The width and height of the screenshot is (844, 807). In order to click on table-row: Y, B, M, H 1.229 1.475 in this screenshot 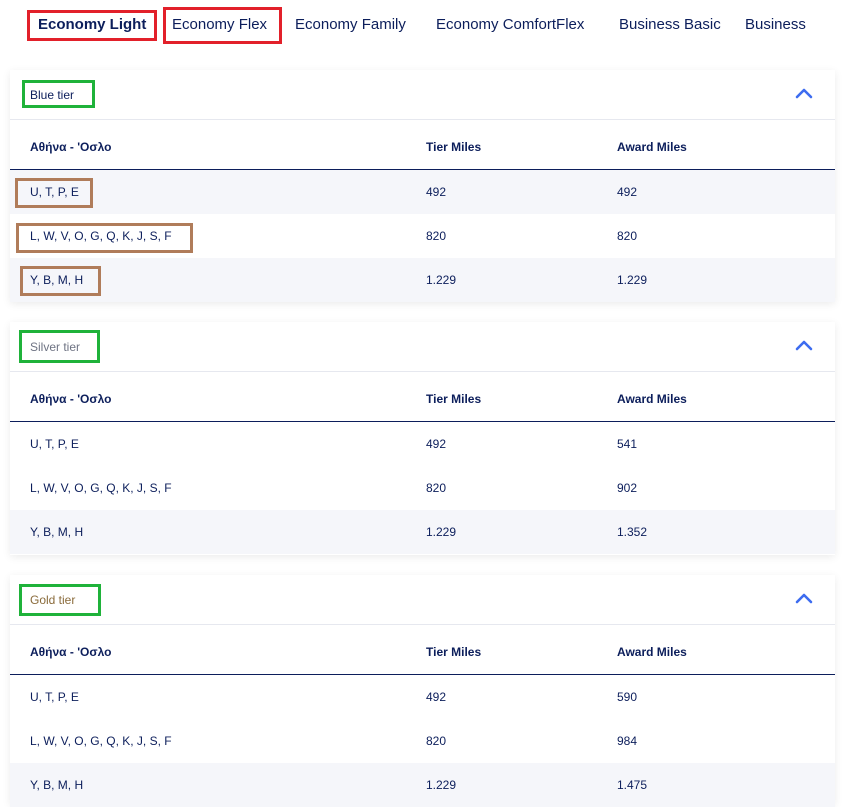, I will do `click(422, 785)`.